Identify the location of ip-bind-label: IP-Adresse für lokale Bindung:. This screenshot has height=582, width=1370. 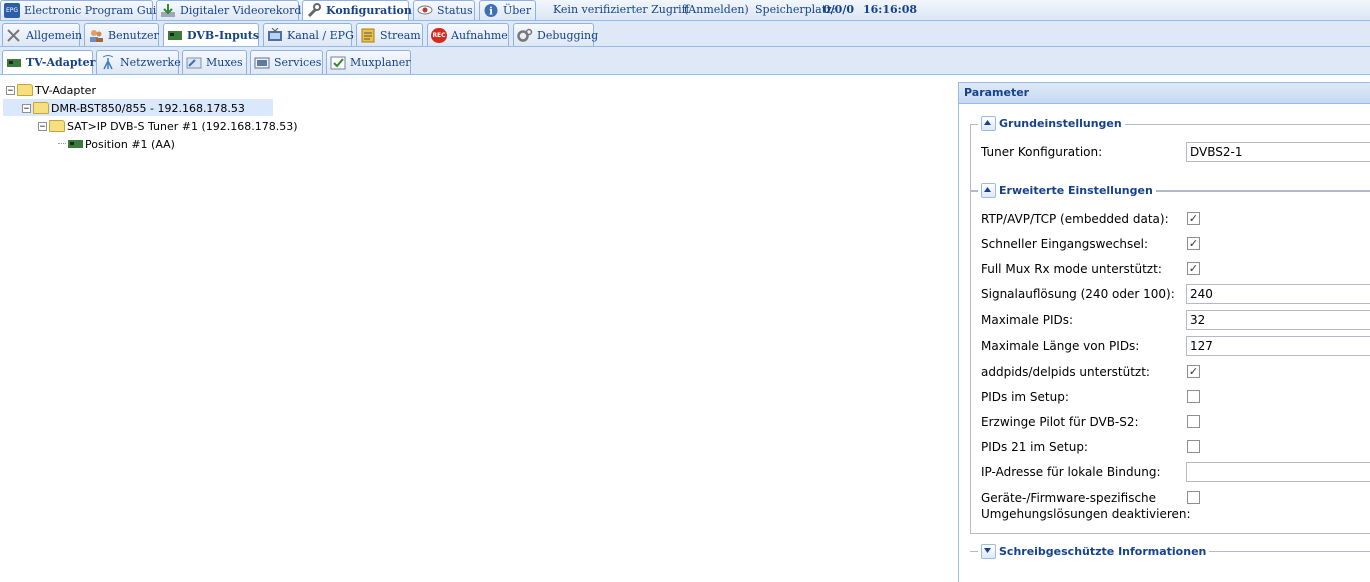
(1071, 472).